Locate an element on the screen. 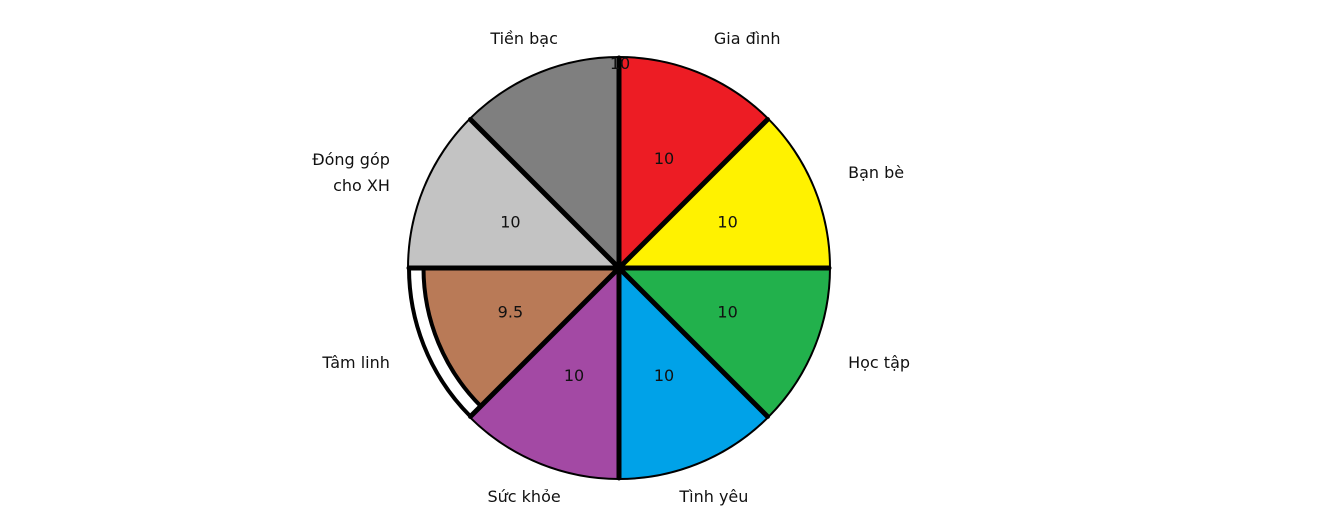  value-label-hoc-tap: 10 is located at coordinates (727, 312).